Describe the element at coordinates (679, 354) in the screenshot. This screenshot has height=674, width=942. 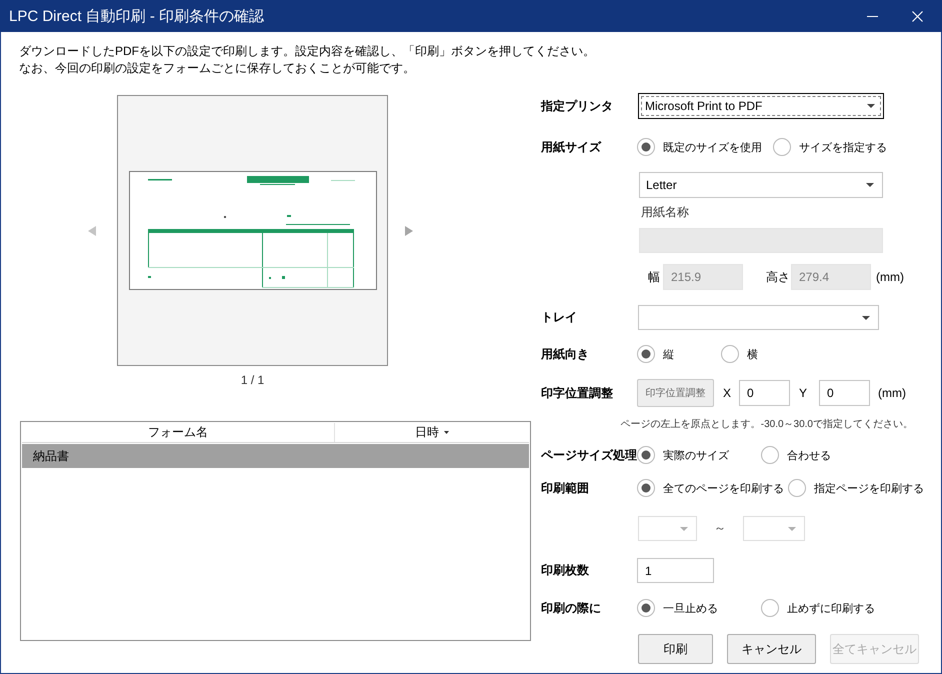
I see `radio-option: 縦` at that location.